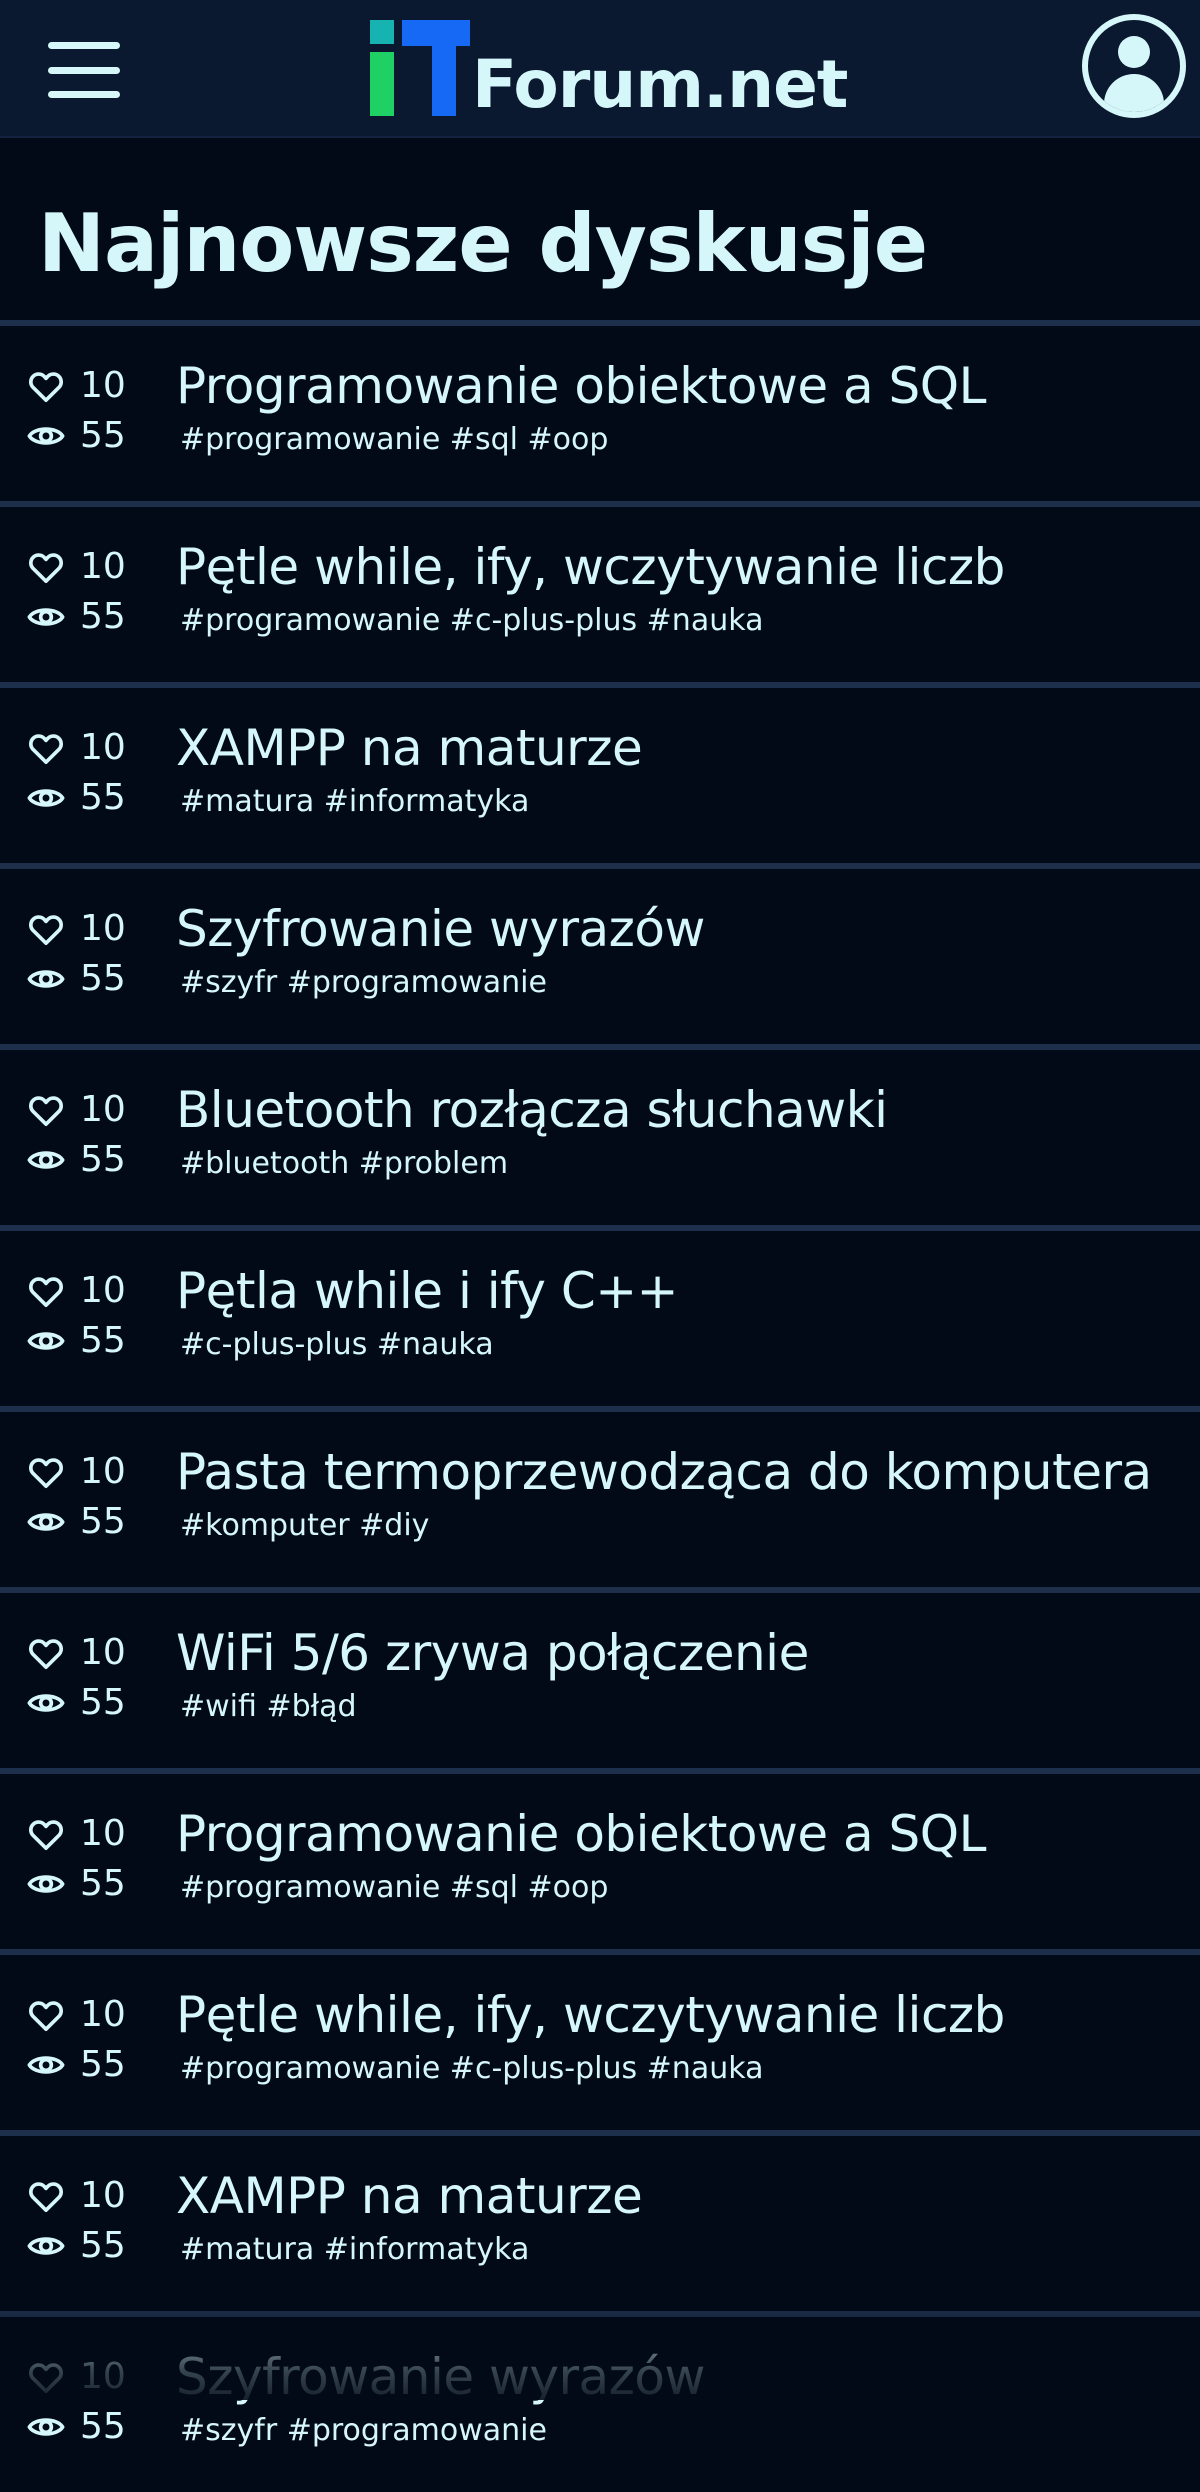  I want to click on top-app-bar: Forum.net, so click(600, 69).